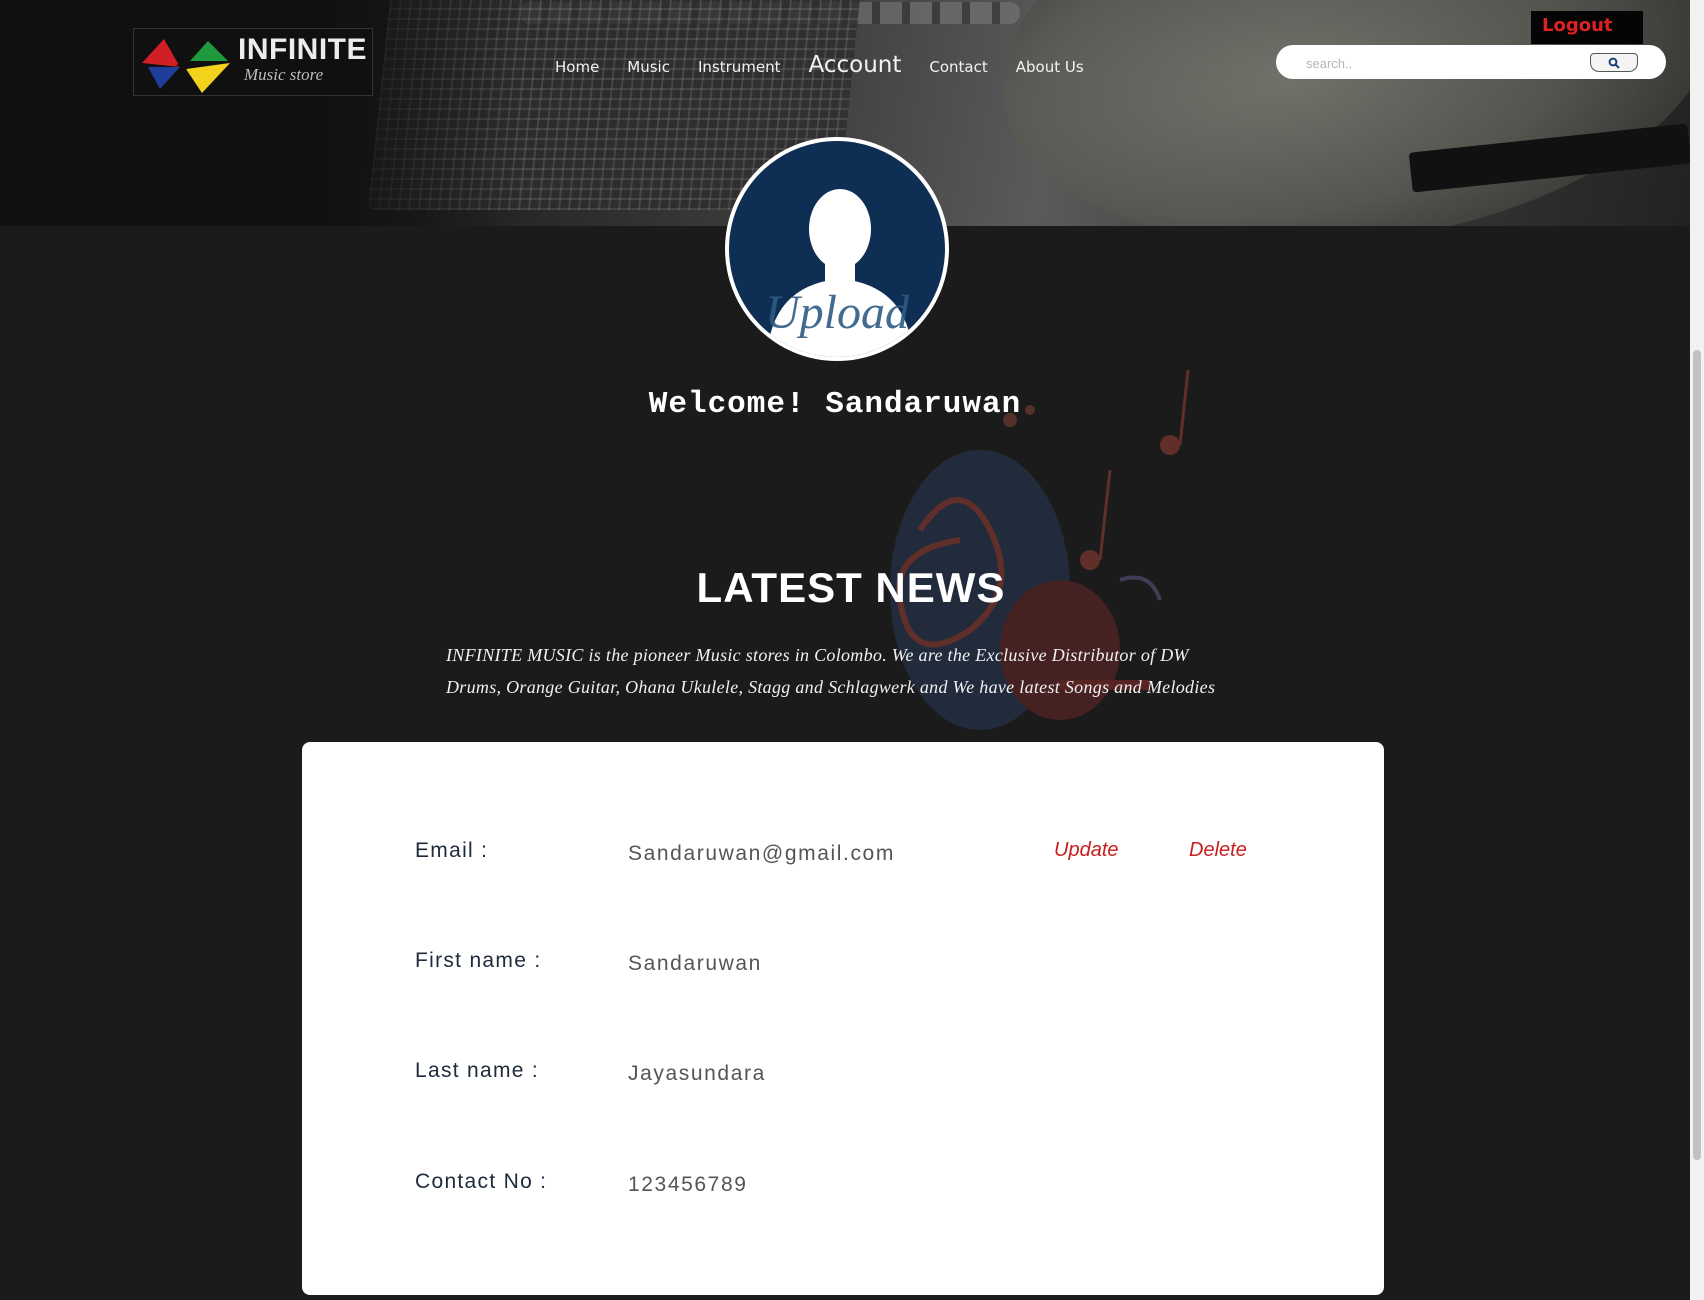 This screenshot has height=1300, width=1704. What do you see at coordinates (1086, 850) in the screenshot?
I see `update-button: Update` at bounding box center [1086, 850].